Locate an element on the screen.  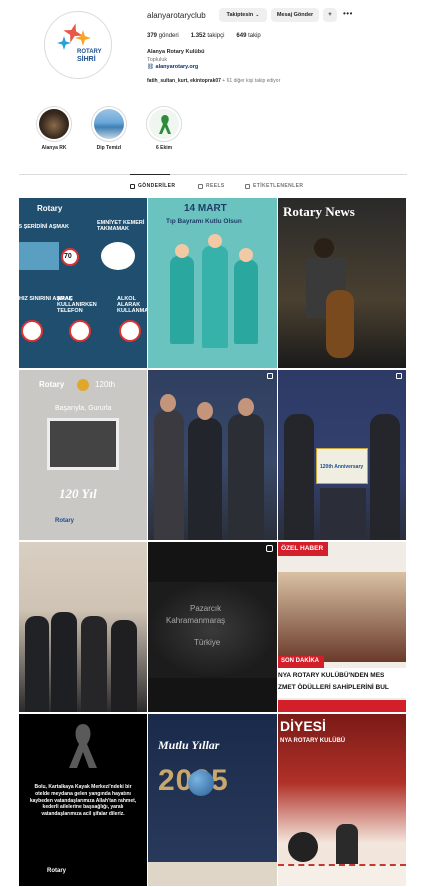
logo-text: ROTARY is located at coordinates (89, 52).